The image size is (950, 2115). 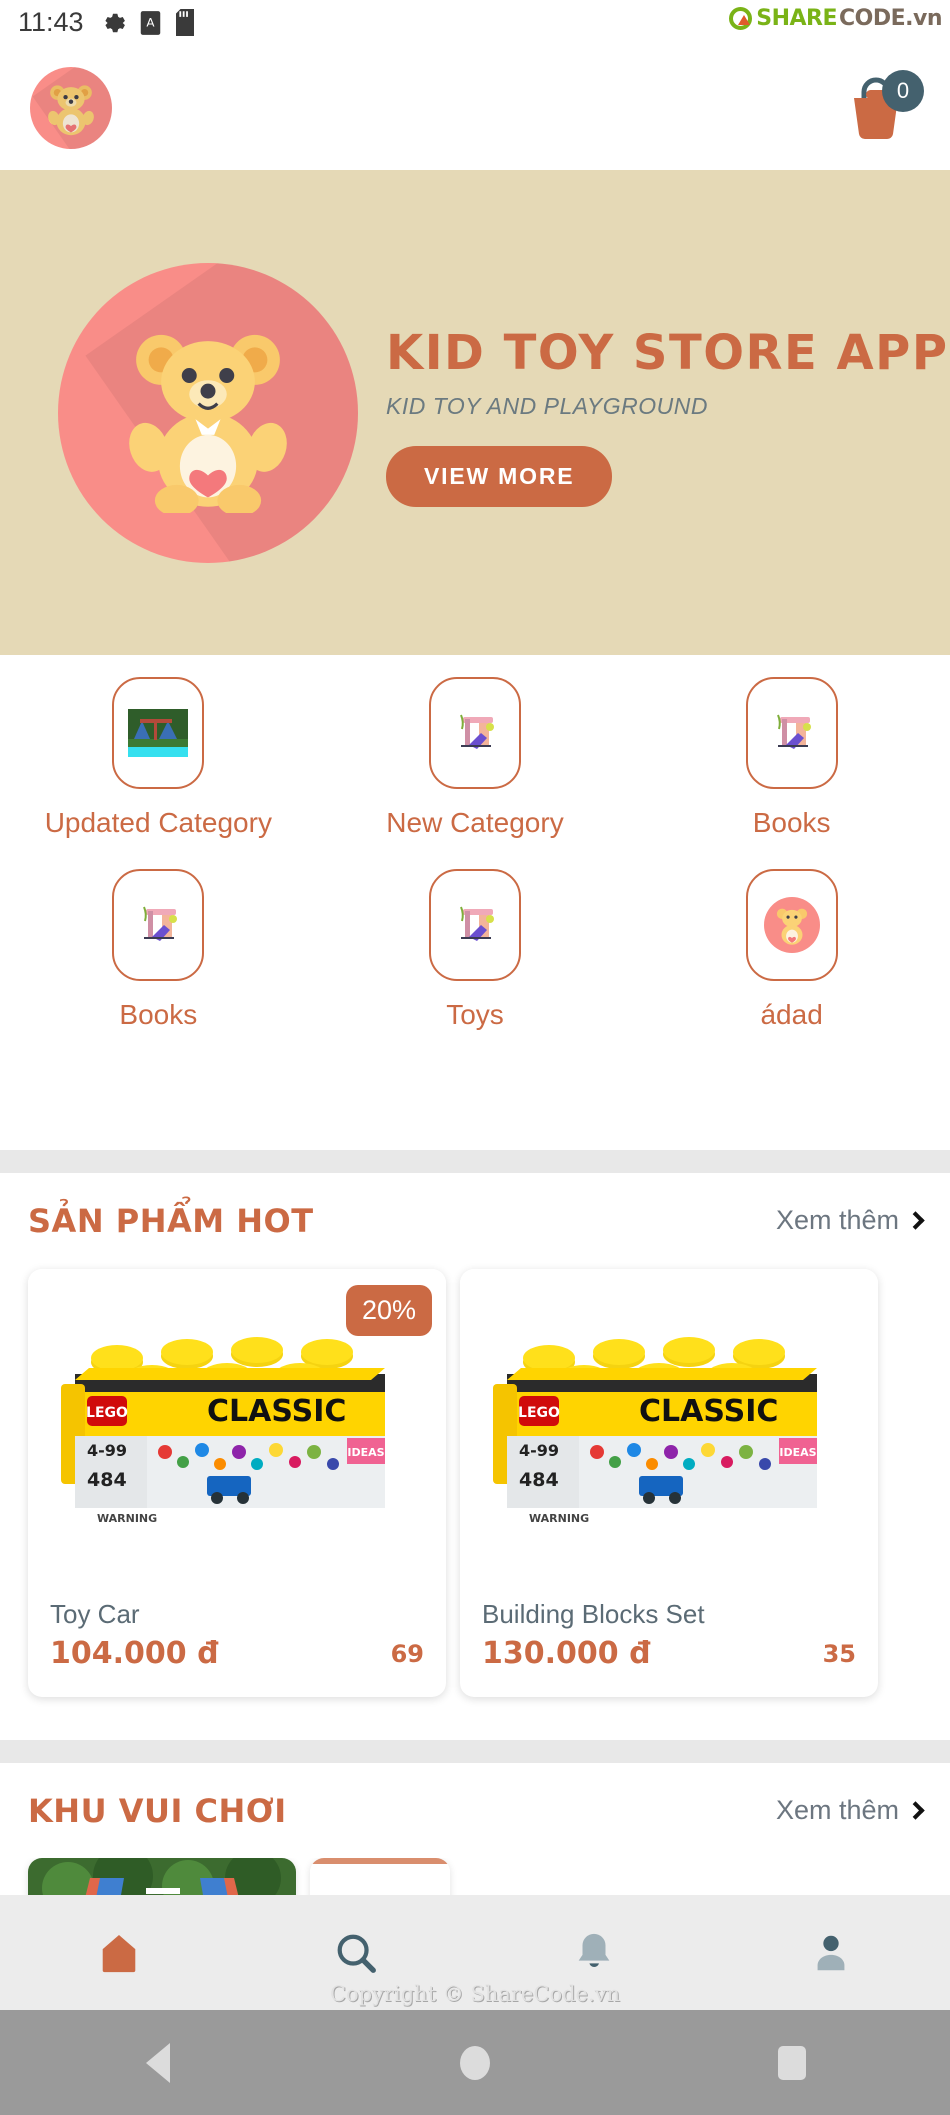 I want to click on person-icon, so click(x=831, y=1952).